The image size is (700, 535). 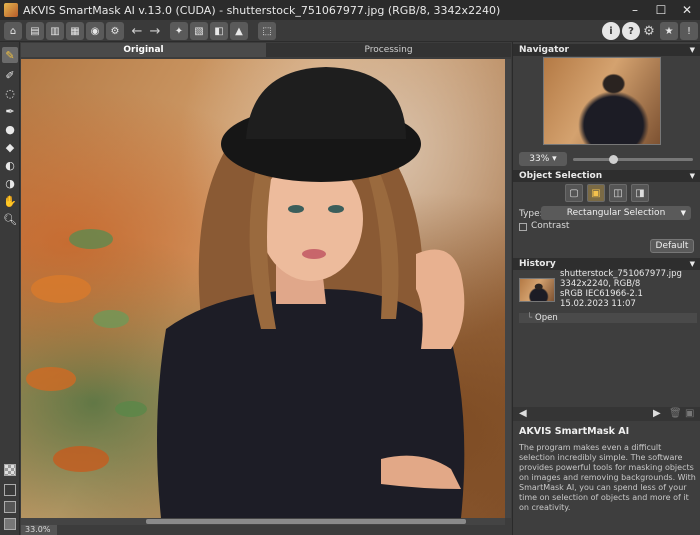 I want to click on background-swatch-icon, so click(x=10, y=490).